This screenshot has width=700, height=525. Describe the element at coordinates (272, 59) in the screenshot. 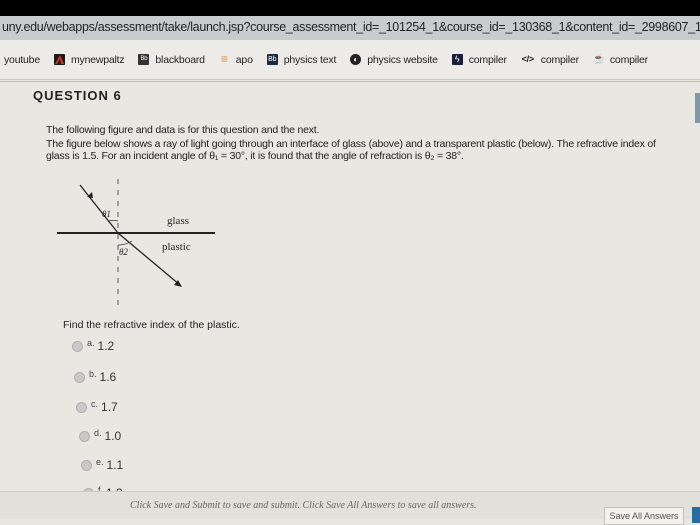

I see `bb-logo-icon: Bb` at that location.